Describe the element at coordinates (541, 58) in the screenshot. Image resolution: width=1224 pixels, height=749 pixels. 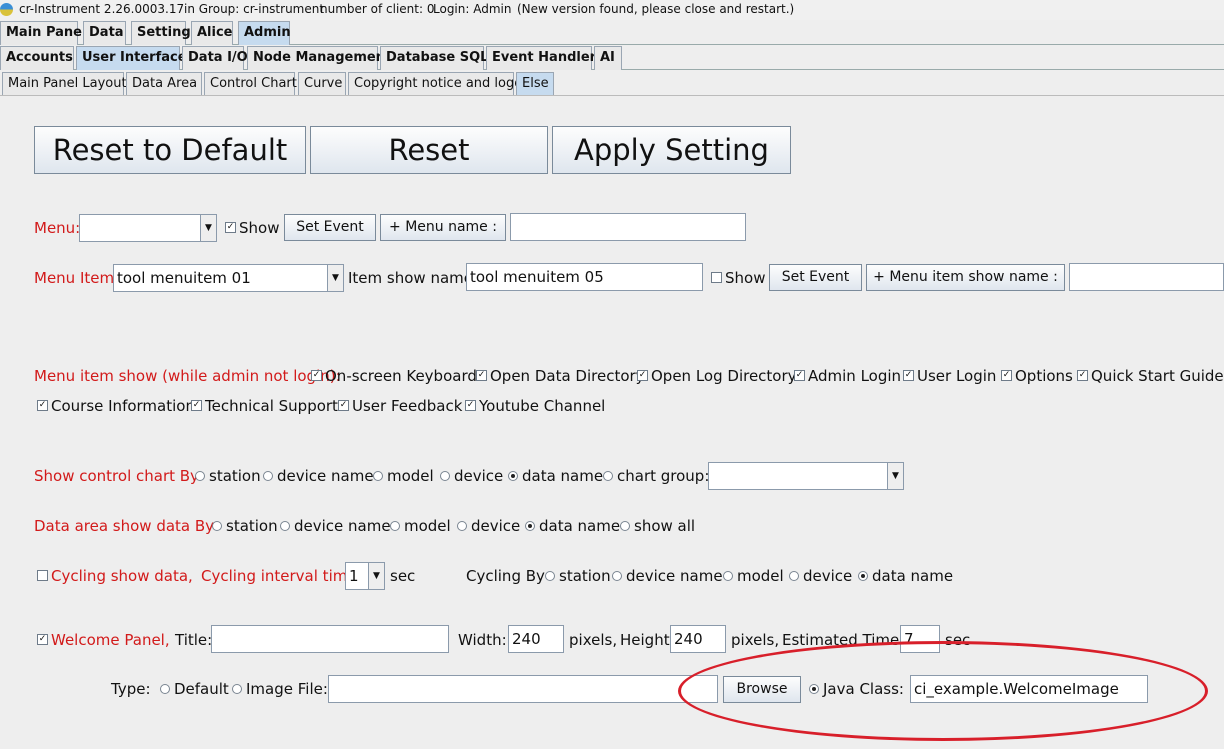
I see `tab-event-handler: Event Handler` at that location.